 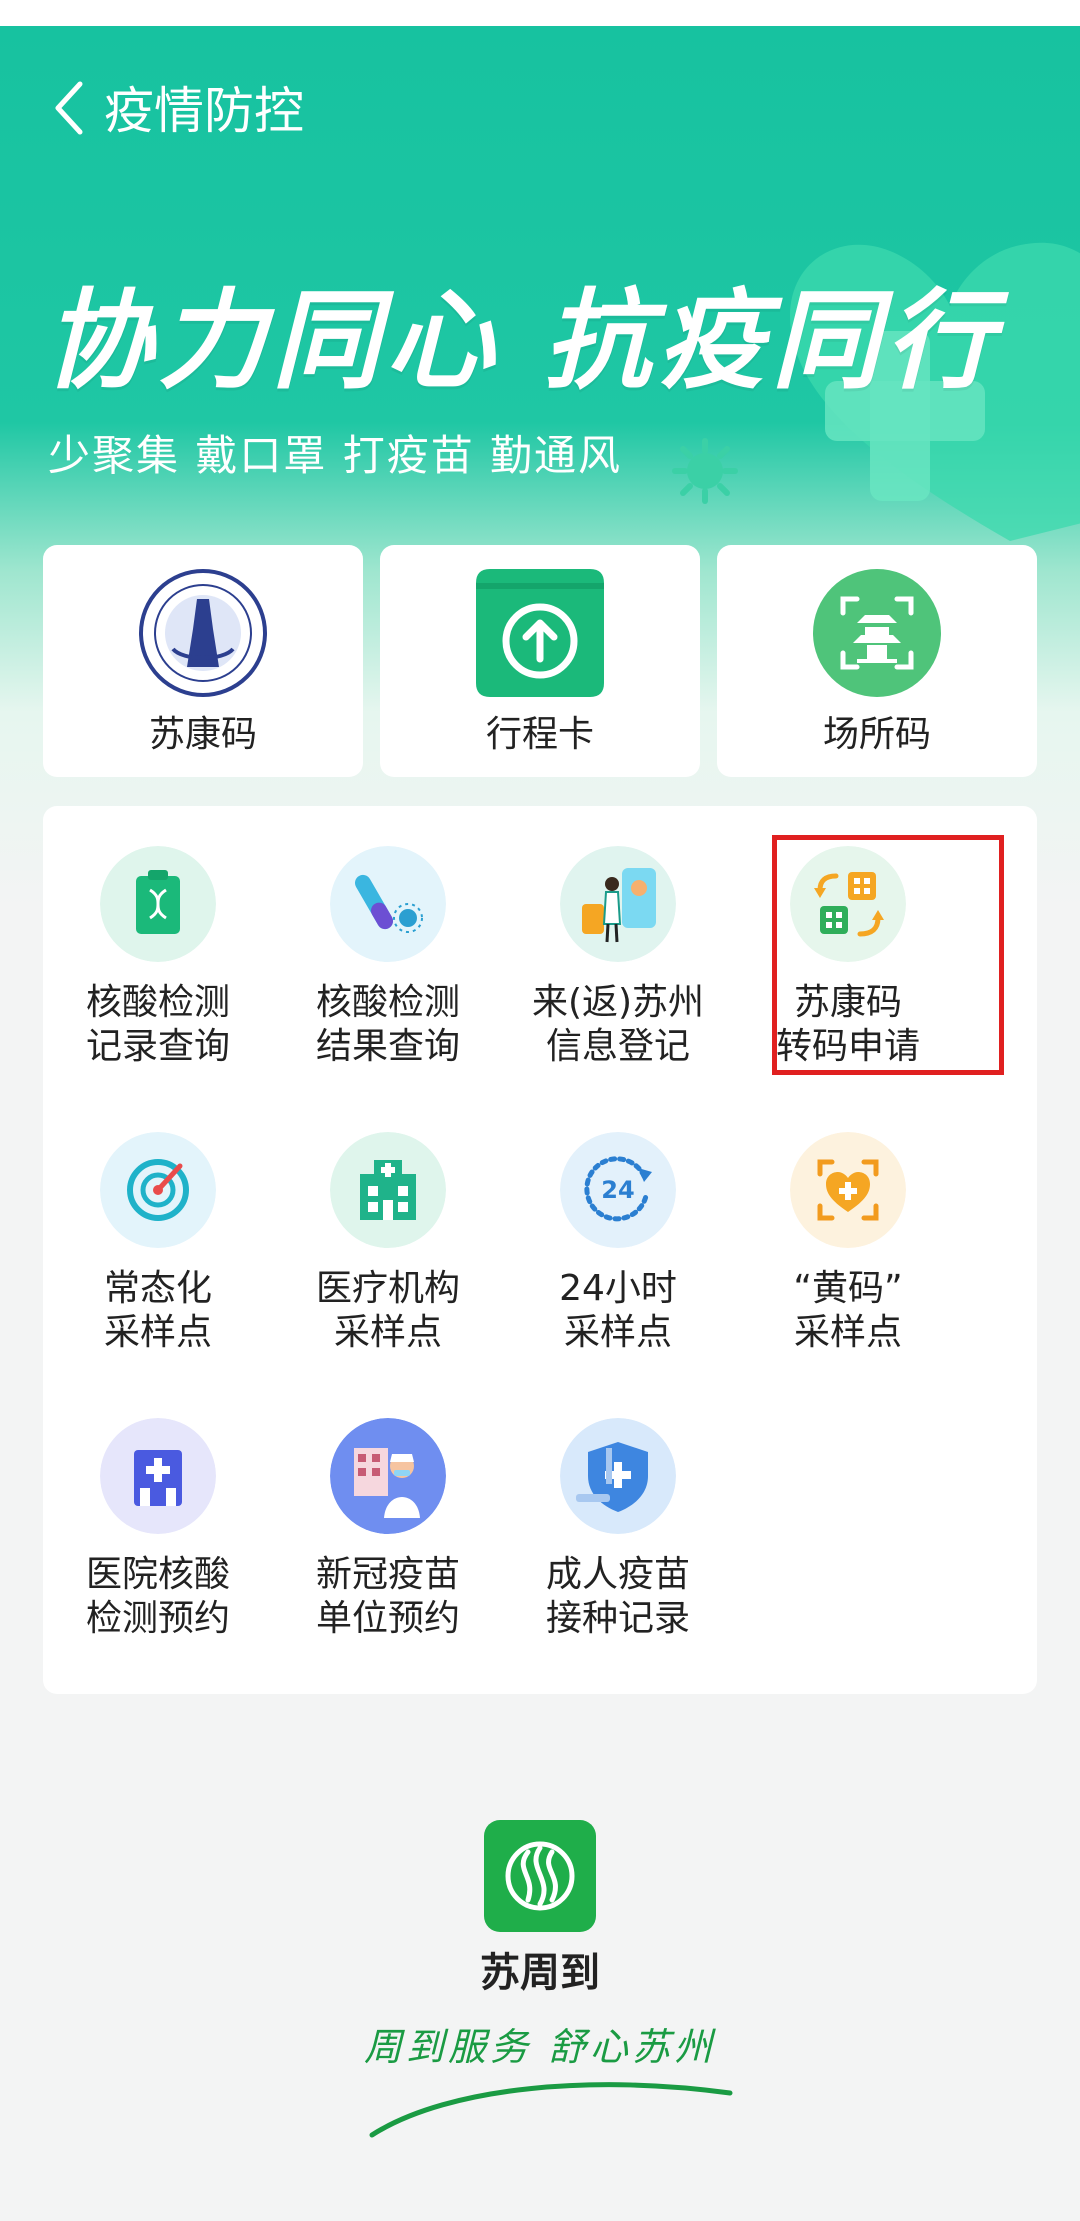 What do you see at coordinates (877, 633) in the screenshot?
I see `venue-scan-pavilion-icon` at bounding box center [877, 633].